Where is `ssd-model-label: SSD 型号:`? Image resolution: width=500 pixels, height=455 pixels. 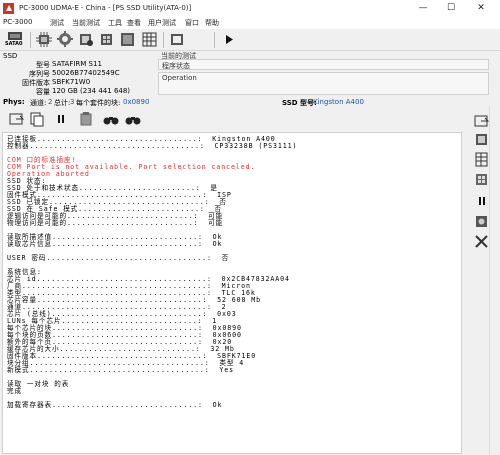
ssd-model-label: SSD 型号: is located at coordinates (299, 103).